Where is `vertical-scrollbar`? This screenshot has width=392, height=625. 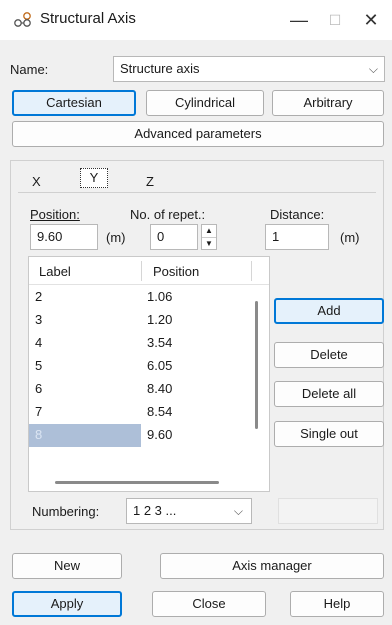
vertical-scrollbar is located at coordinates (256, 365).